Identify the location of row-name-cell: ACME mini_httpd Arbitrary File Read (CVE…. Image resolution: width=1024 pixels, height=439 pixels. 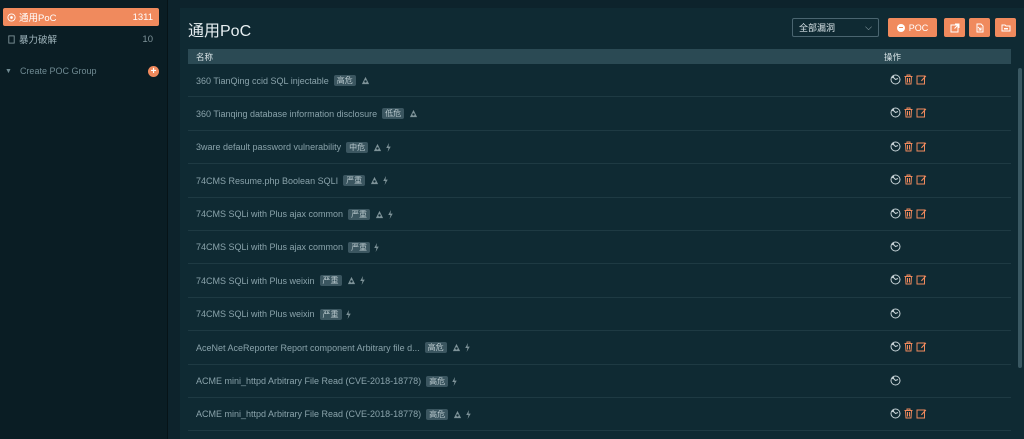
(334, 414).